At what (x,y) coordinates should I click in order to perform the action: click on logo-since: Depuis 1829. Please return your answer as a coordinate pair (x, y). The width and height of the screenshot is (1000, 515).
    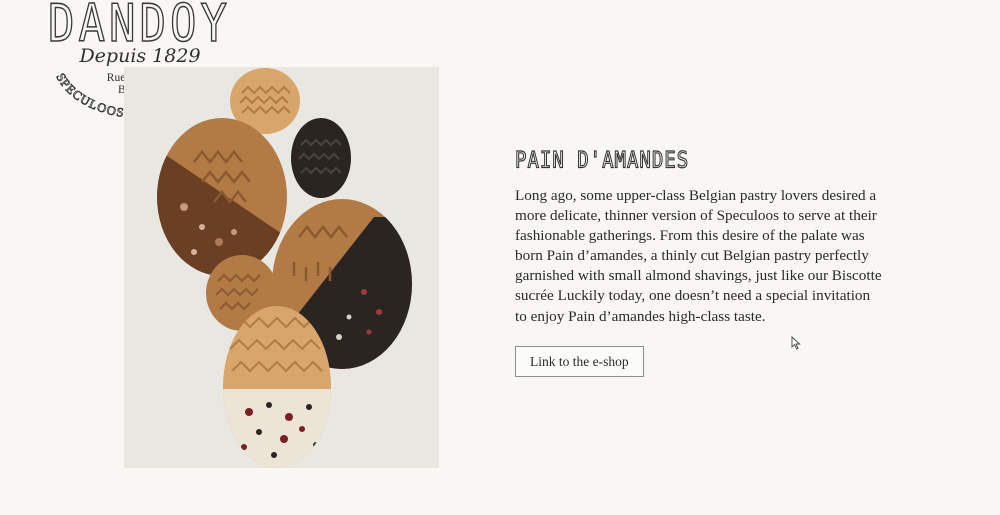
    Looking at the image, I should click on (140, 56).